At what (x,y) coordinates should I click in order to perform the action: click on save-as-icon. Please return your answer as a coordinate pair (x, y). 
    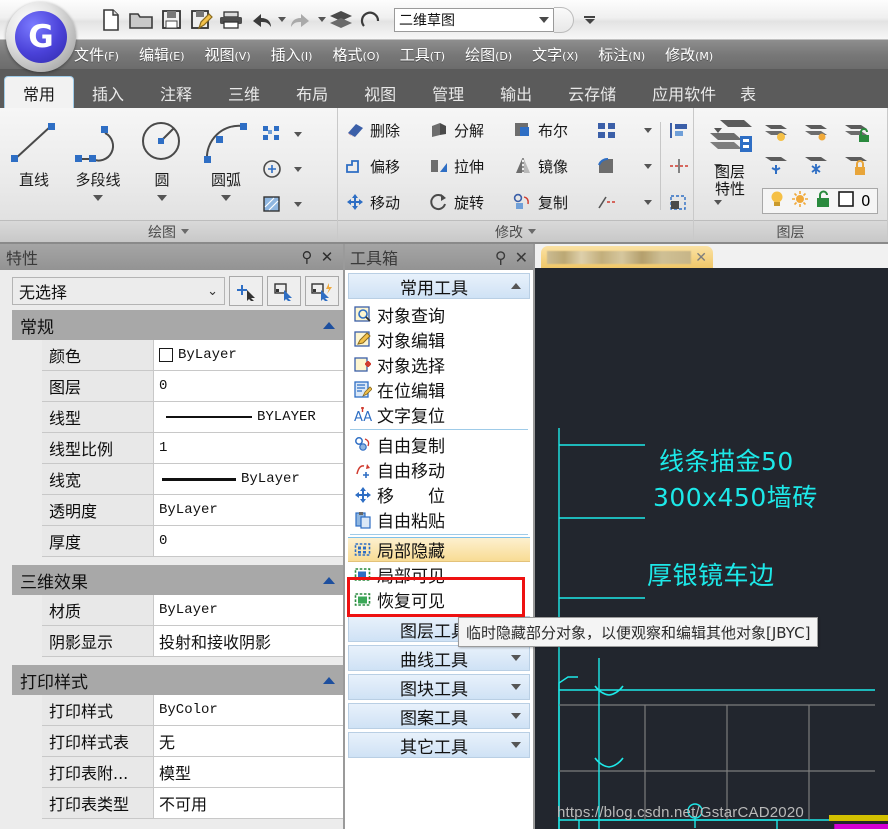
    Looking at the image, I should click on (201, 20).